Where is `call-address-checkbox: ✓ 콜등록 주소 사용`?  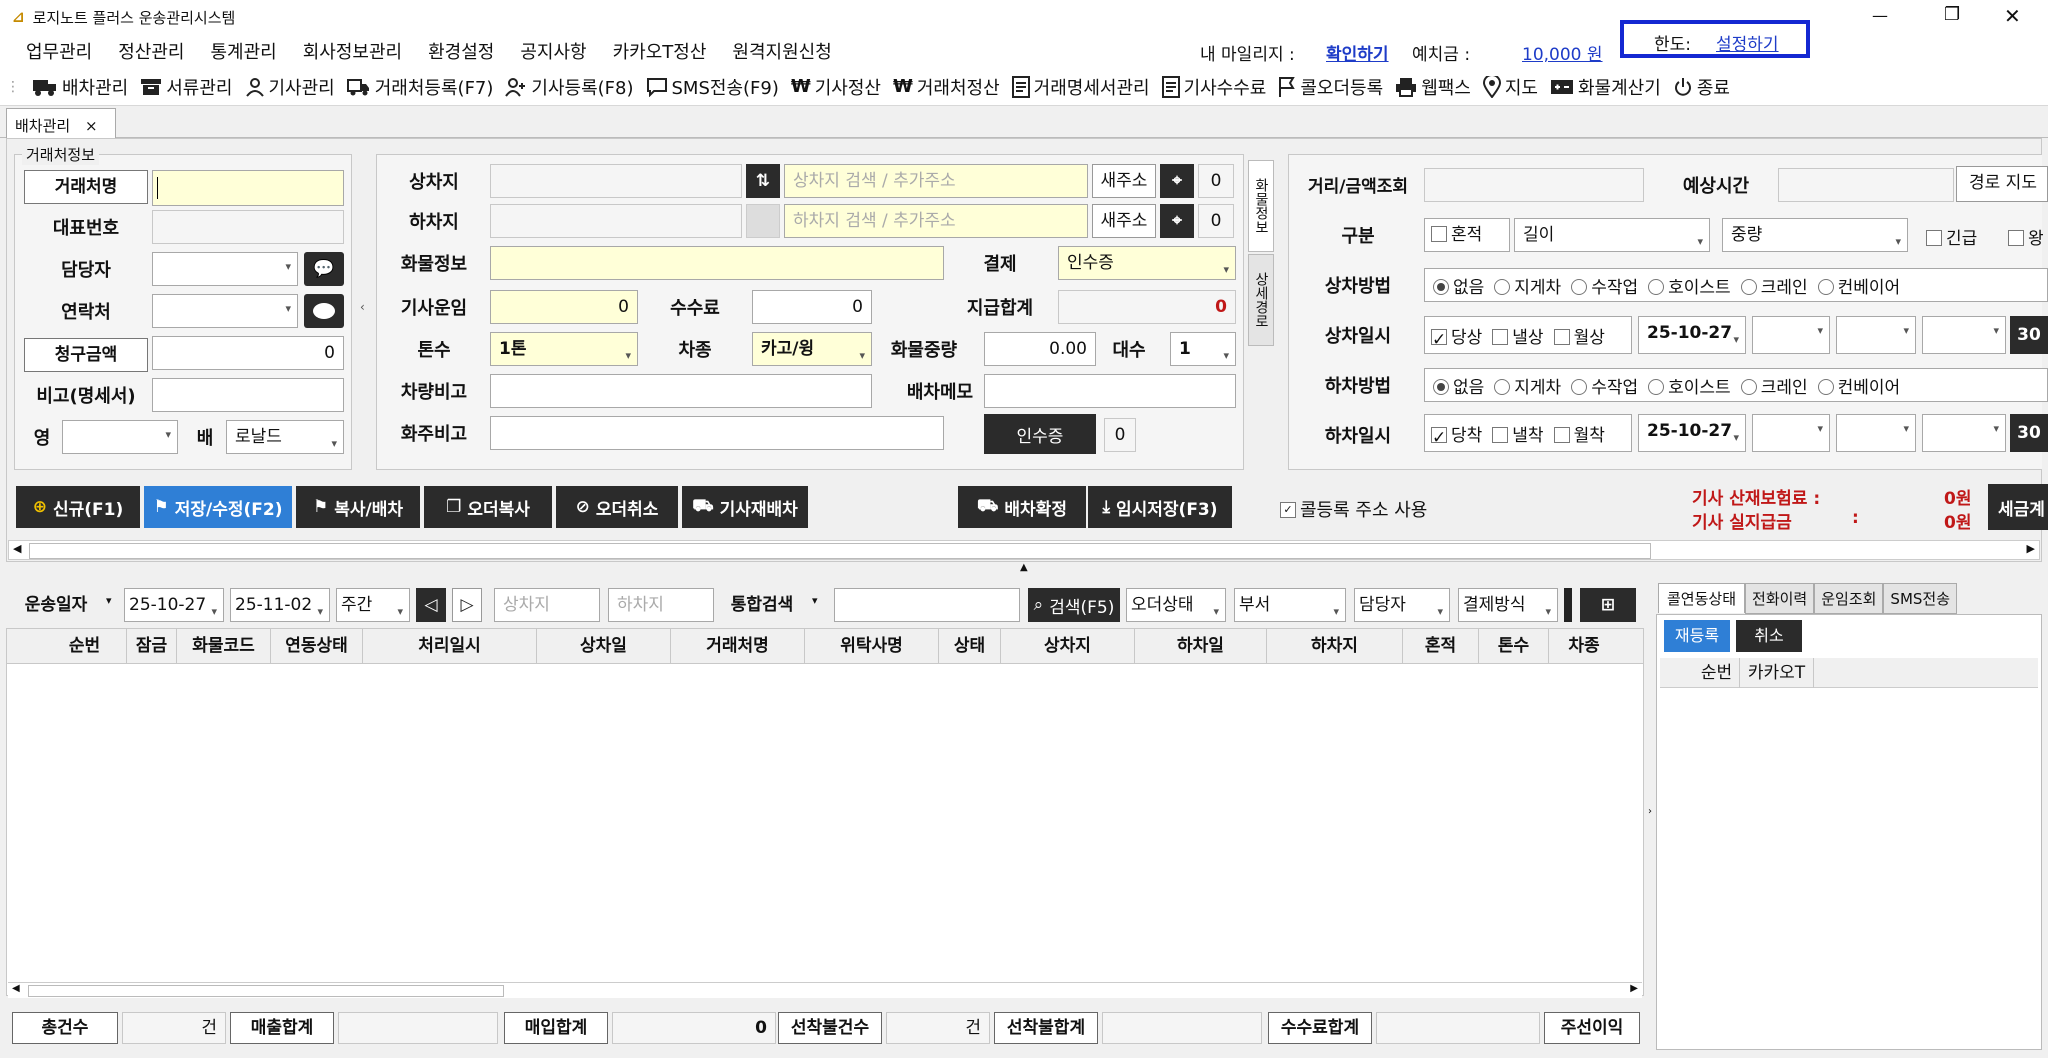 call-address-checkbox: ✓ 콜등록 주소 사용 is located at coordinates (1353, 509).